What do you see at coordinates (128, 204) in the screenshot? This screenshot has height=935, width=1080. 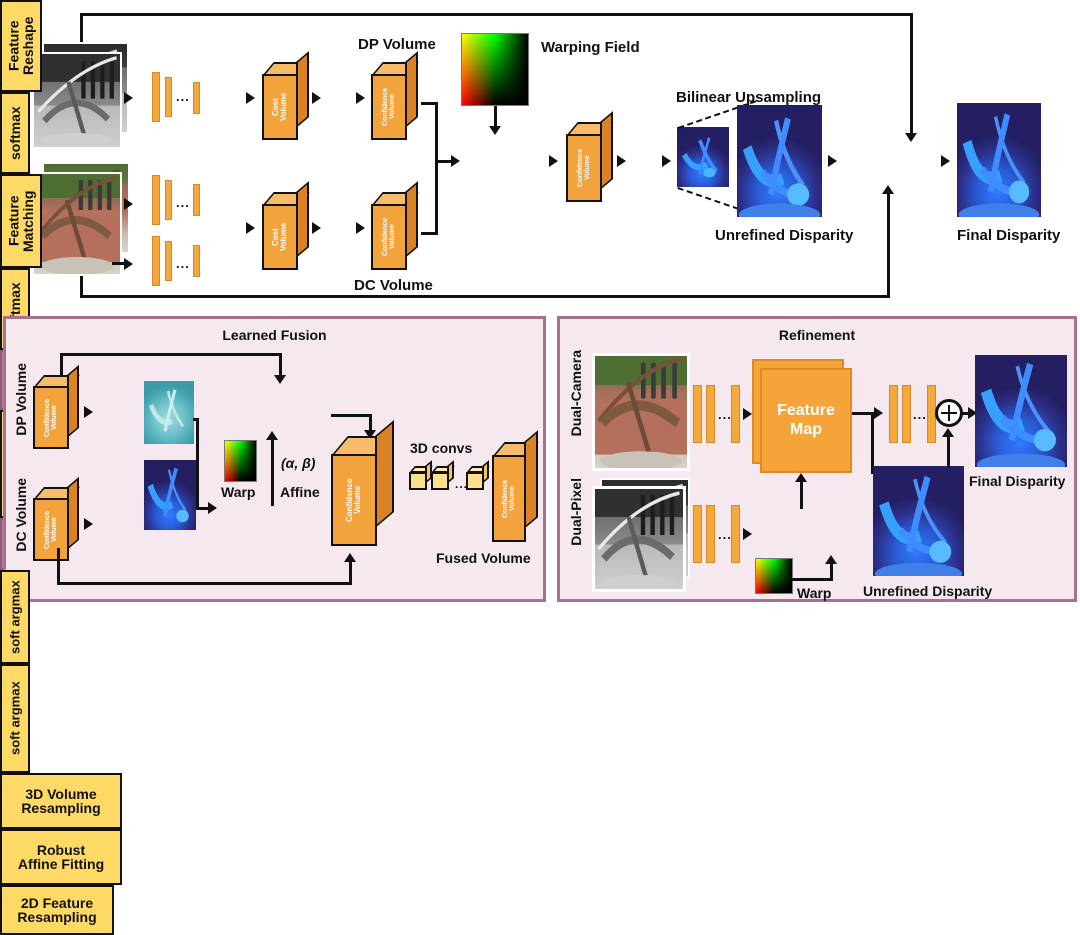 I see `arrow-dc-input-to-conv-top` at bounding box center [128, 204].